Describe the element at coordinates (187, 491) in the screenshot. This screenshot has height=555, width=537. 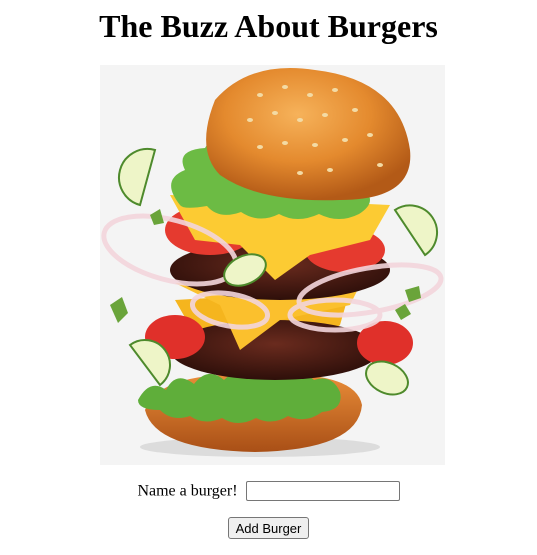
I see `burger-name-label: Name a burger!` at that location.